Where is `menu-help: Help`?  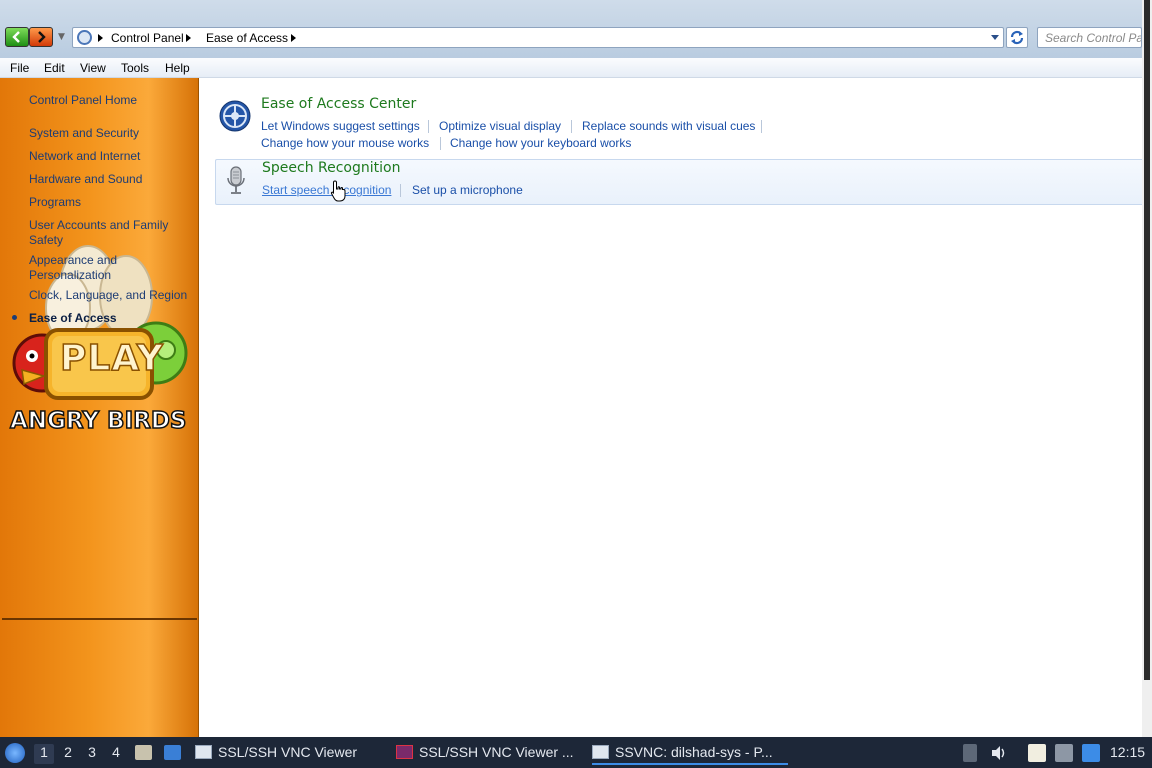 menu-help: Help is located at coordinates (177, 68).